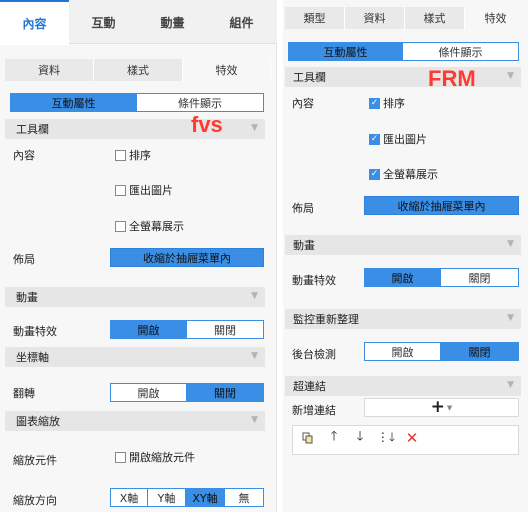 This screenshot has width=528, height=512. I want to click on section-chart-zoom: 圖表縮放 ▼, so click(135, 421).